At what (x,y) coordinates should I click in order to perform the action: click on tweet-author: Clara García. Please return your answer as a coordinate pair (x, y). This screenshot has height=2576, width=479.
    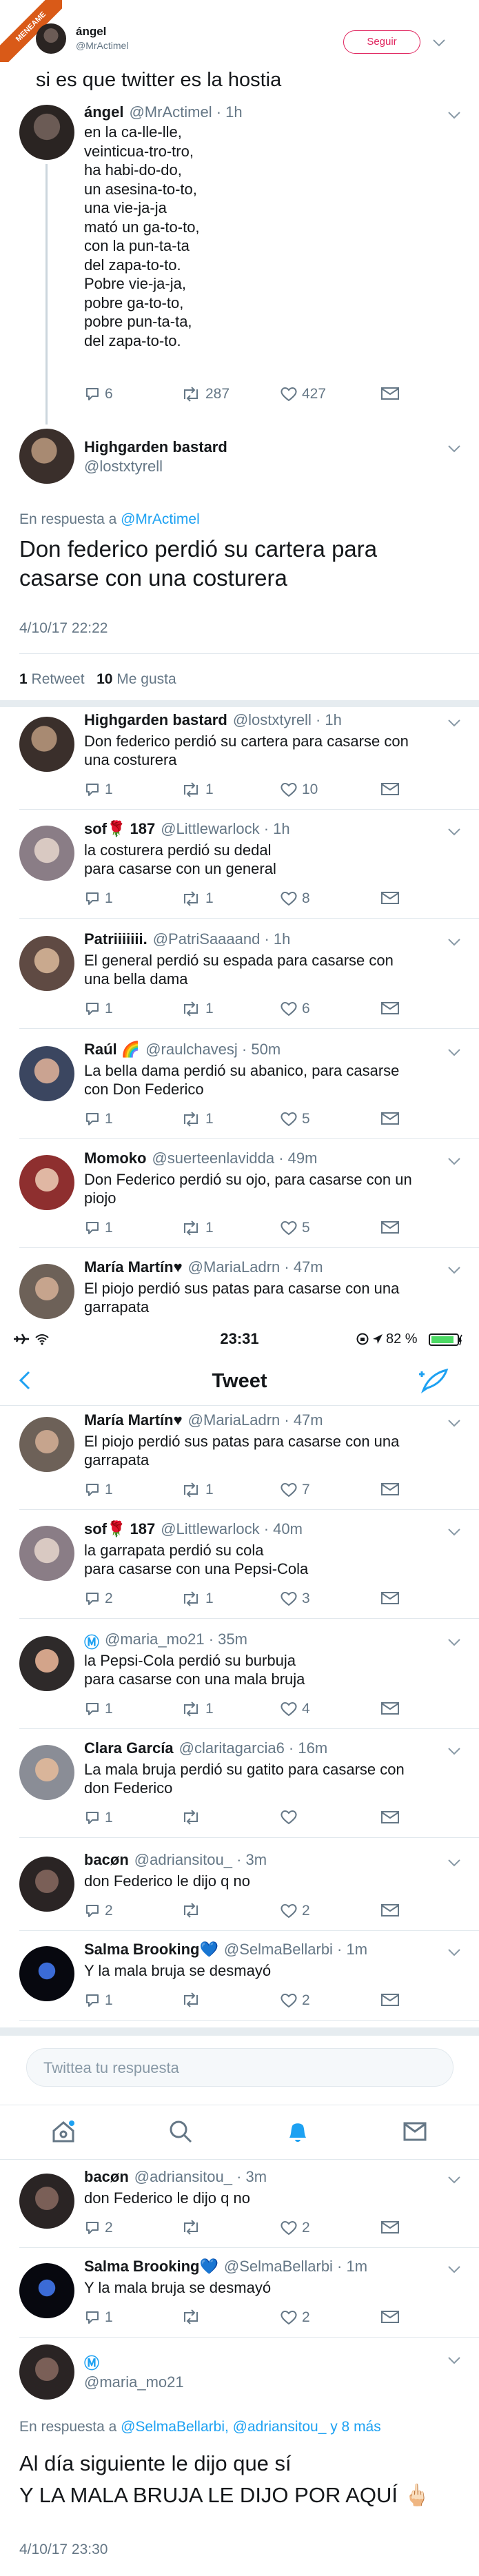
    Looking at the image, I should click on (129, 1748).